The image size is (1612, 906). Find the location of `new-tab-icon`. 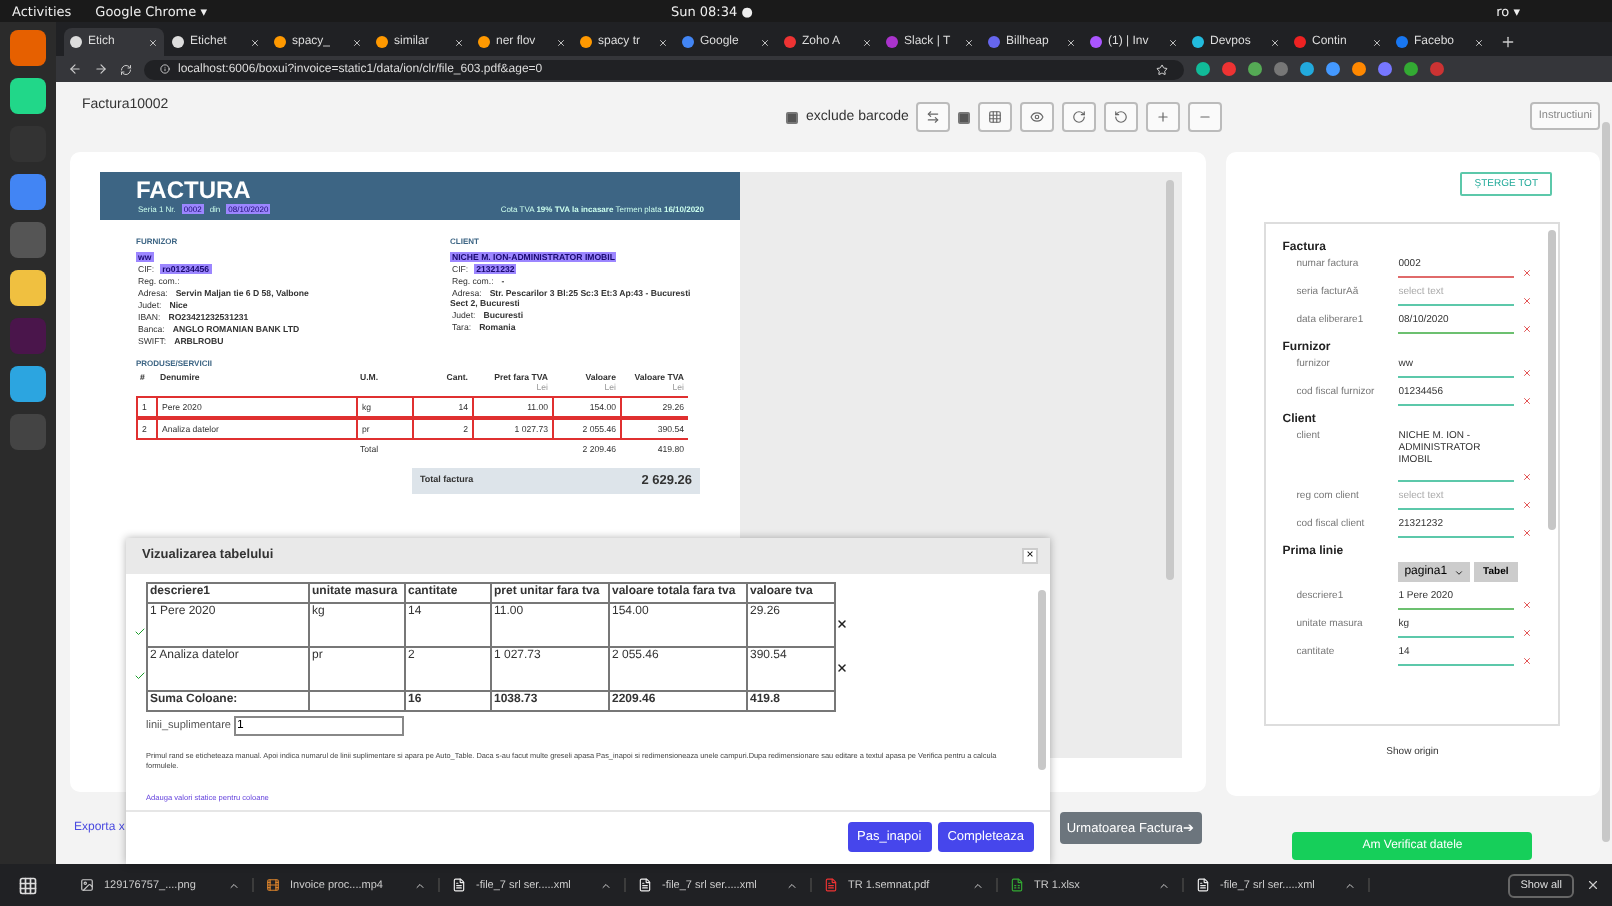

new-tab-icon is located at coordinates (1508, 42).